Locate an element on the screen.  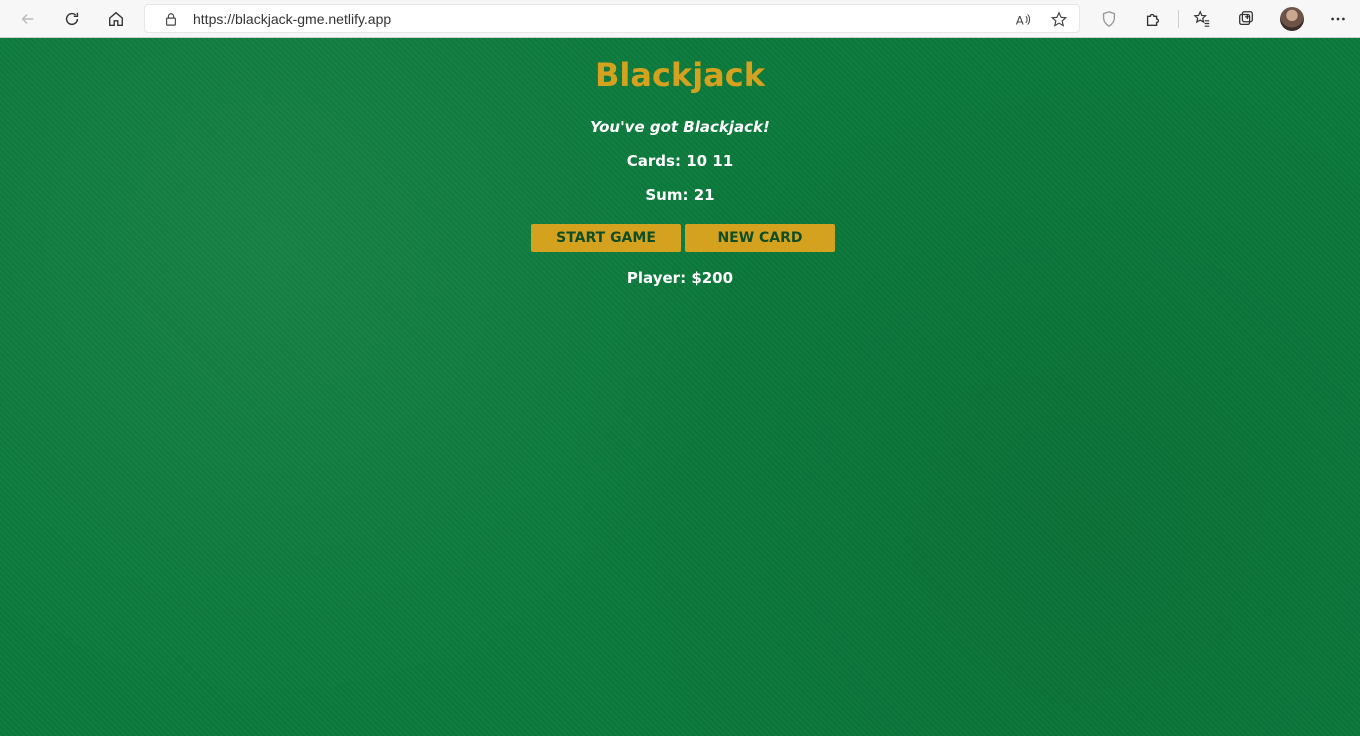
extensions-icon is located at coordinates (1153, 19).